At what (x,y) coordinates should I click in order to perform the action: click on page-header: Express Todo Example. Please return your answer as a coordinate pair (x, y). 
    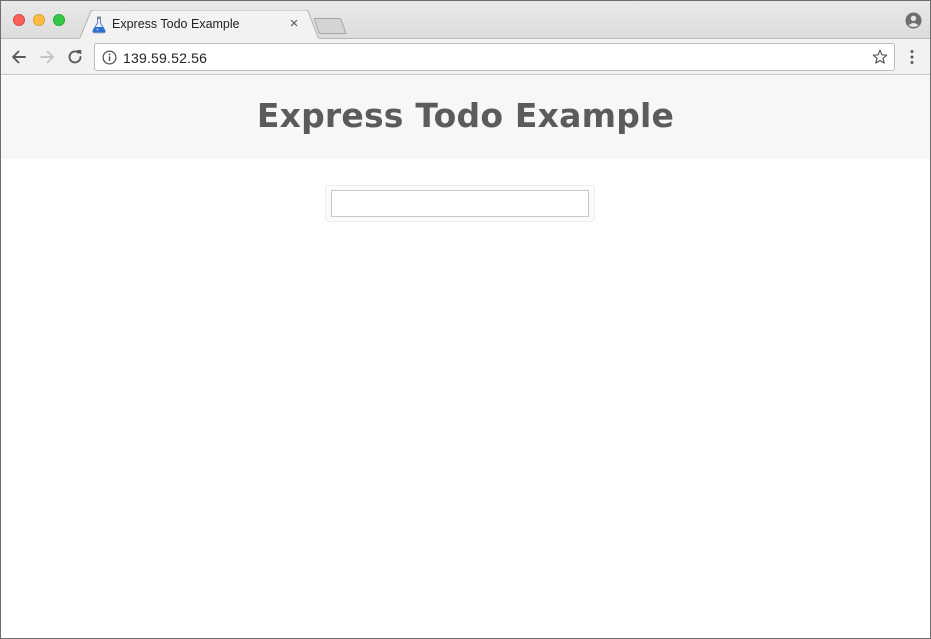
    Looking at the image, I should click on (465, 117).